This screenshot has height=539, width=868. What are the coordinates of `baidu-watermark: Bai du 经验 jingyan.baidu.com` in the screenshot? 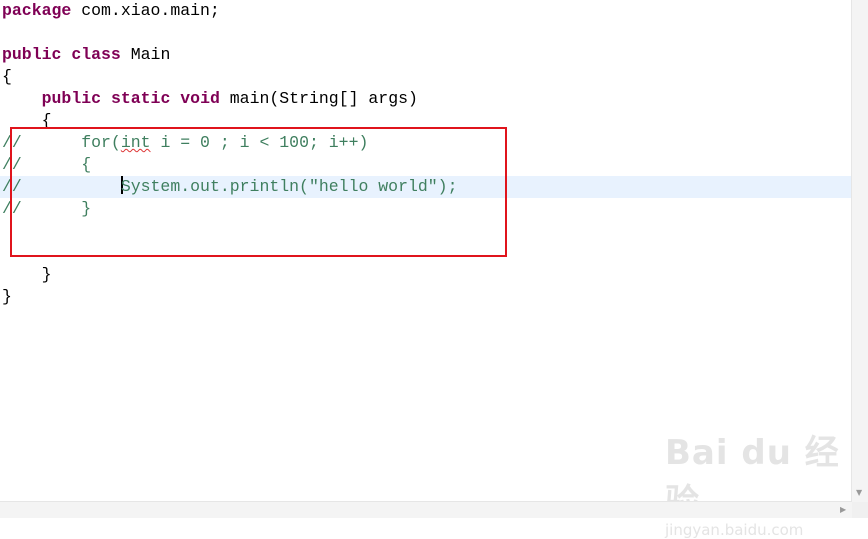 It's located at (752, 486).